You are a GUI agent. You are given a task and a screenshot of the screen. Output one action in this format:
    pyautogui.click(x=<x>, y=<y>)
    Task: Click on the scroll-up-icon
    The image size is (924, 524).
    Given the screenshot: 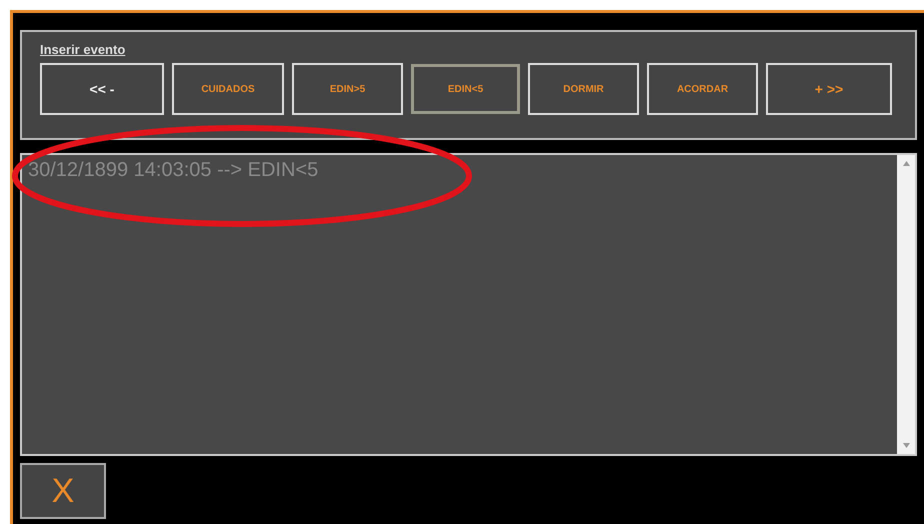 What is the action you would take?
    pyautogui.click(x=906, y=163)
    